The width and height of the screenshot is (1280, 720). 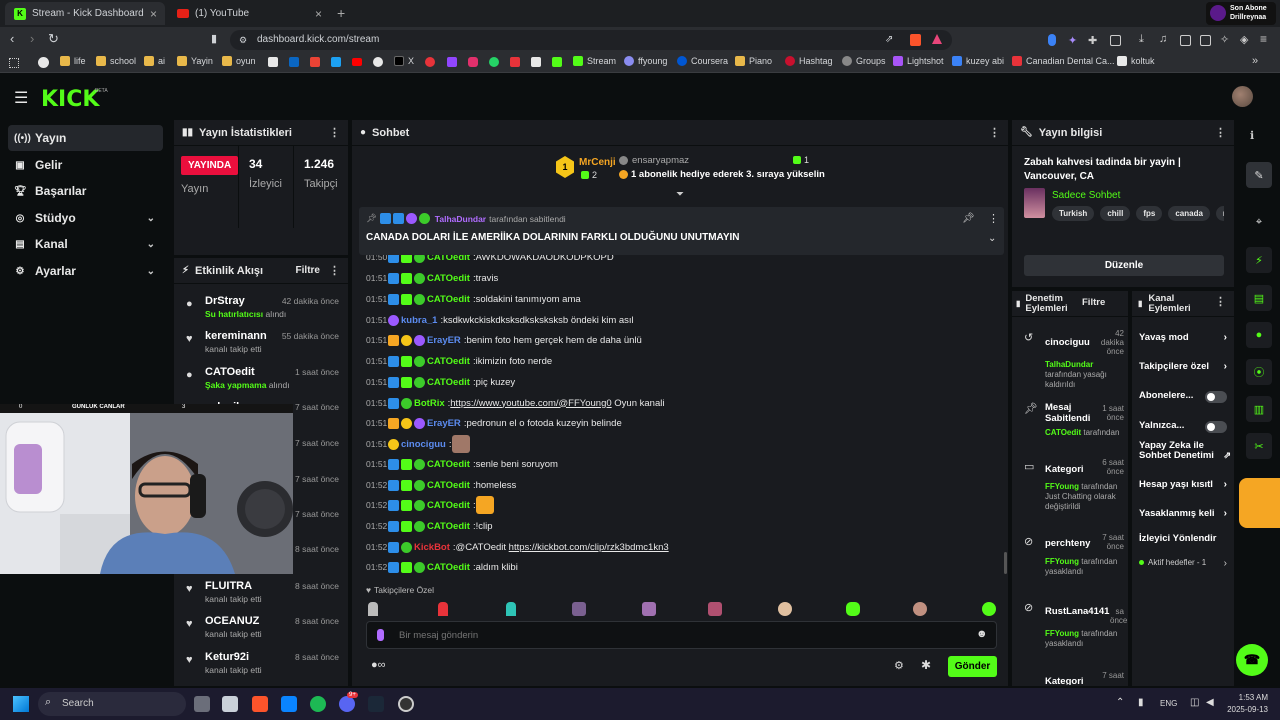 I want to click on tag: Turkish, so click(x=1073, y=213).